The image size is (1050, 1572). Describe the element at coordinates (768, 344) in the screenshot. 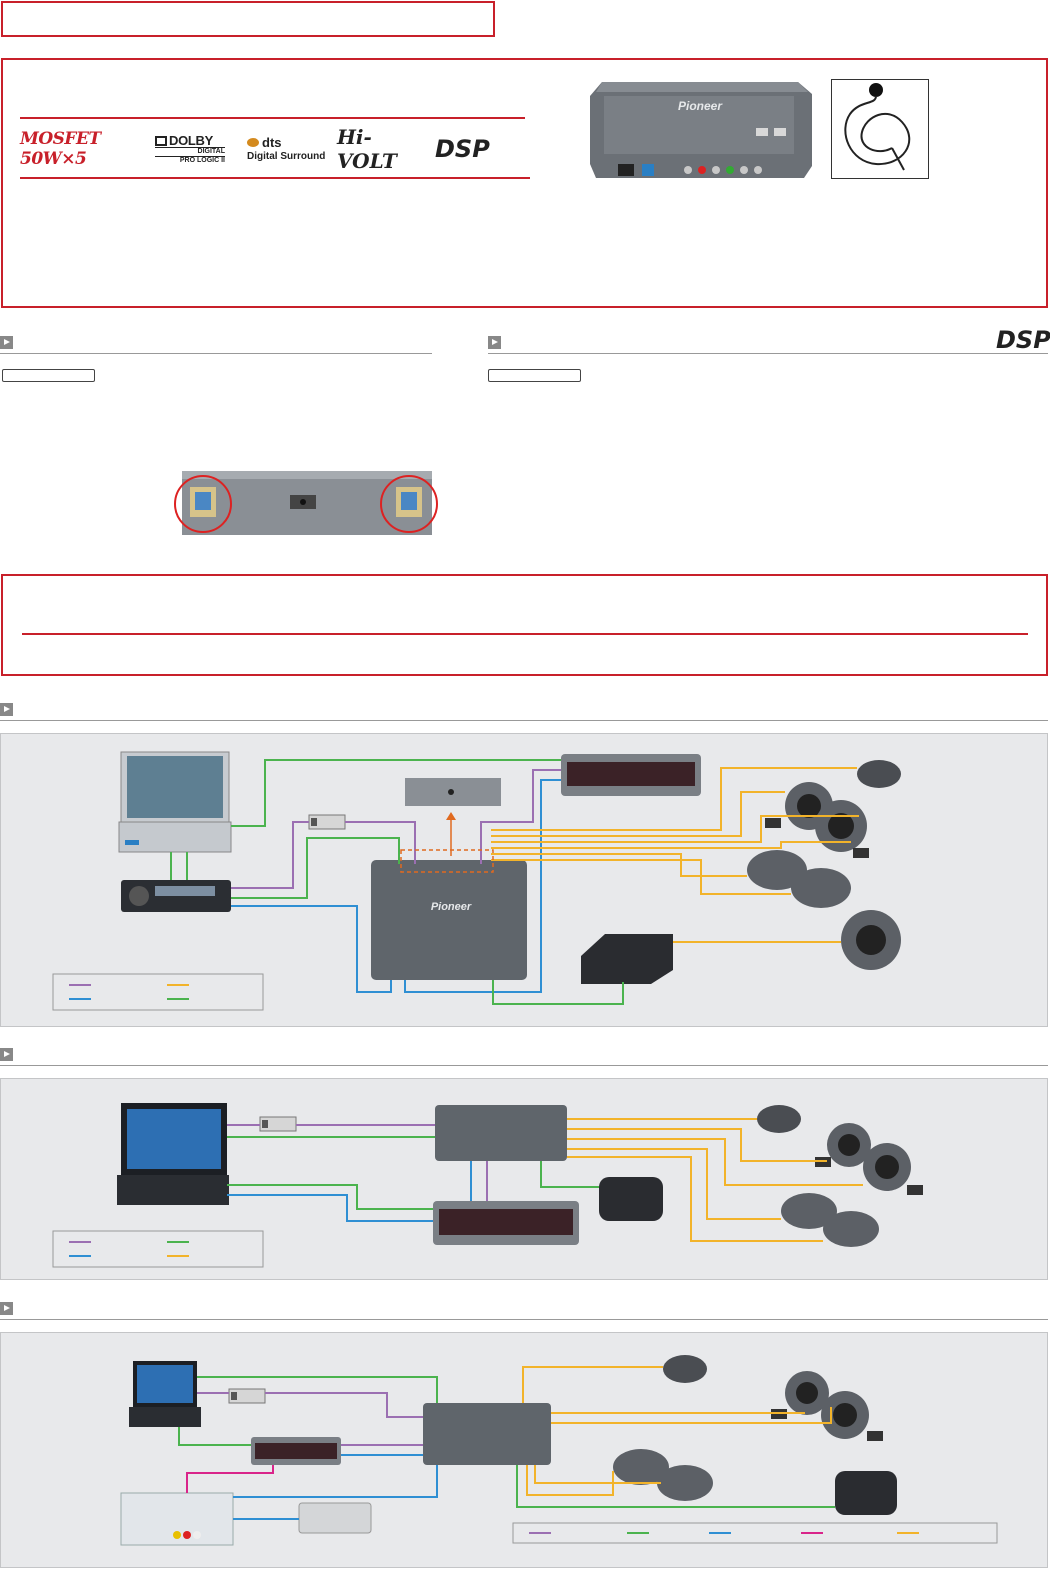

I see `section-header-right` at that location.